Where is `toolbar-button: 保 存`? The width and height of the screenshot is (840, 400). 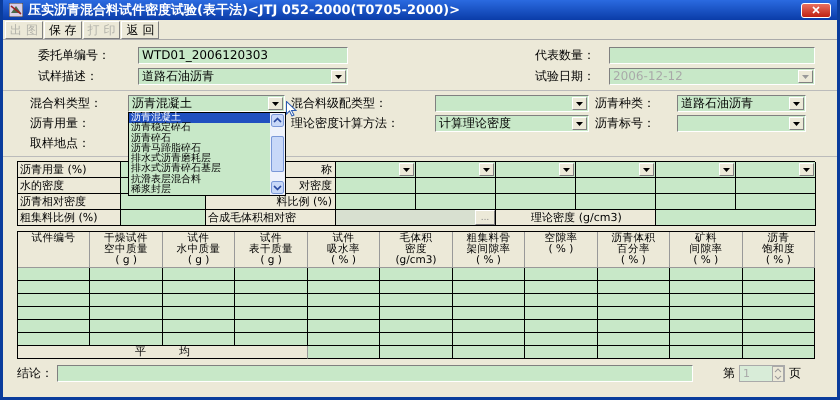
toolbar-button: 保 存 is located at coordinates (63, 30).